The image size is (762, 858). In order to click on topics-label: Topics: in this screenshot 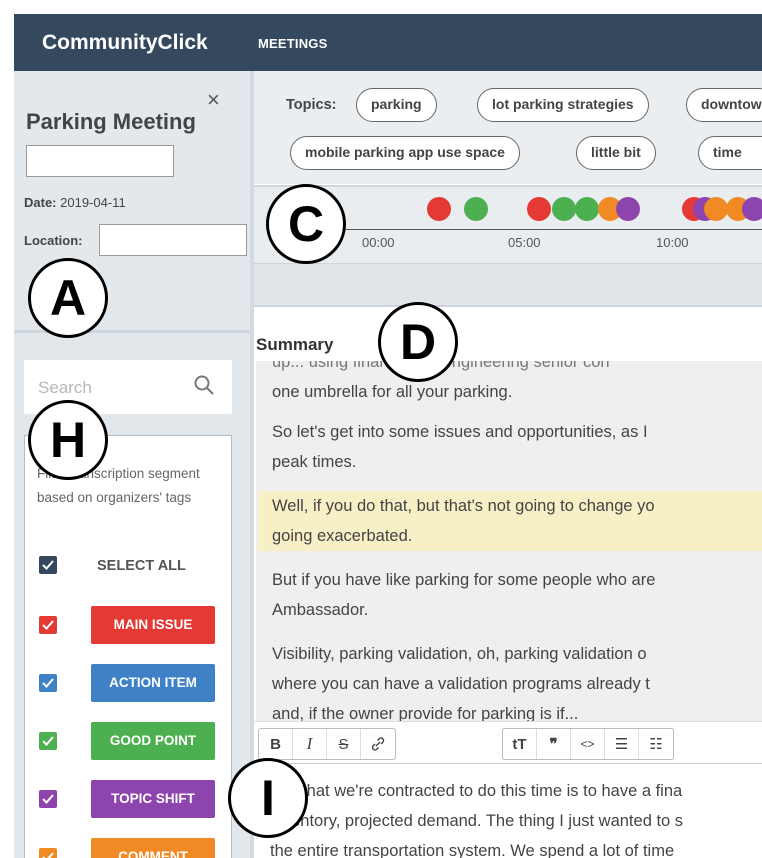, I will do `click(311, 105)`.